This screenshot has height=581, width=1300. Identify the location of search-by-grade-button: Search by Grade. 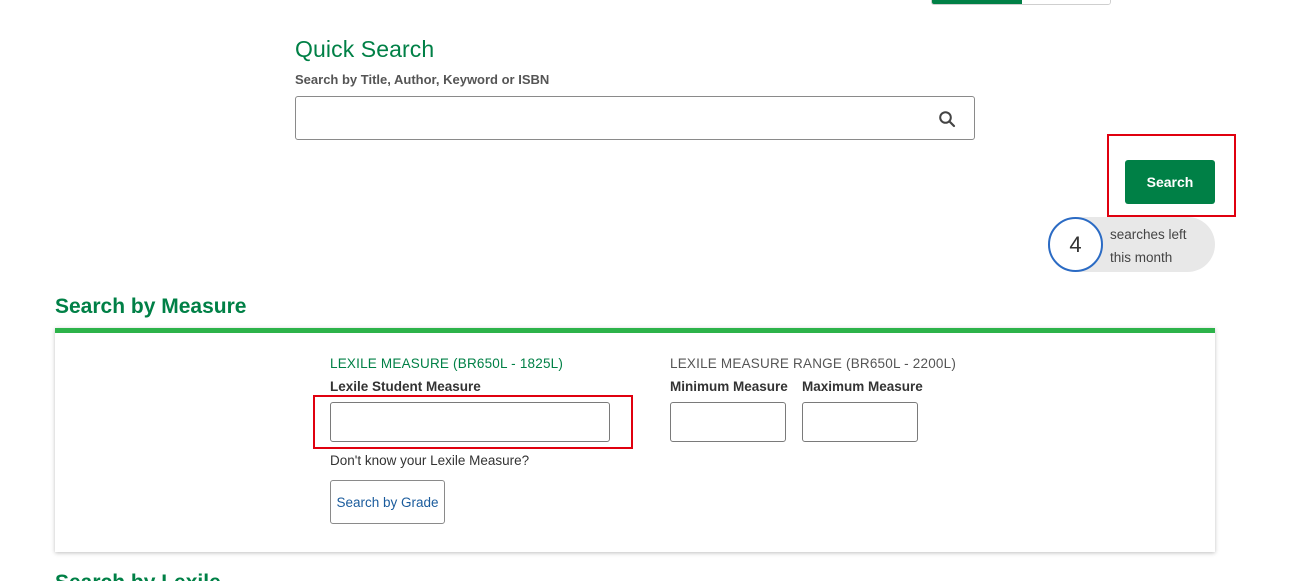
(387, 502).